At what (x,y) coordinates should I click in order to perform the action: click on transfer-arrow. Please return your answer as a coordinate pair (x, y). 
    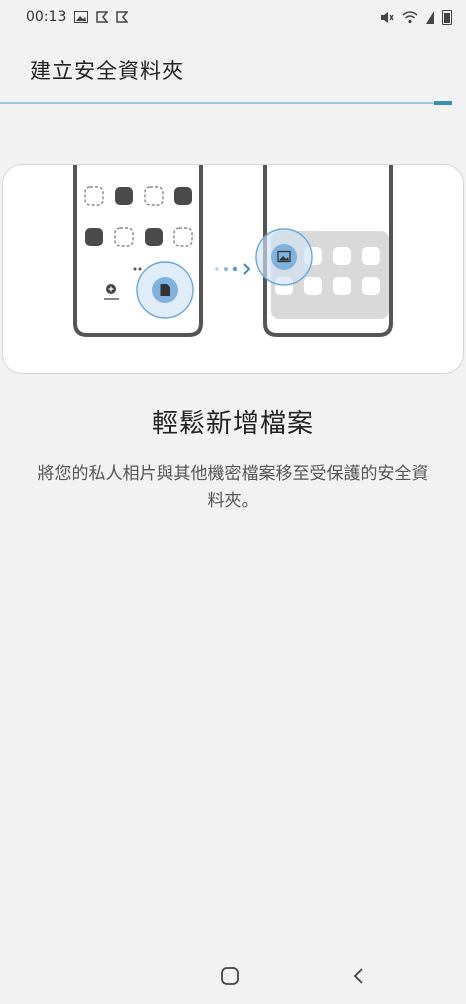
    Looking at the image, I should click on (233, 269).